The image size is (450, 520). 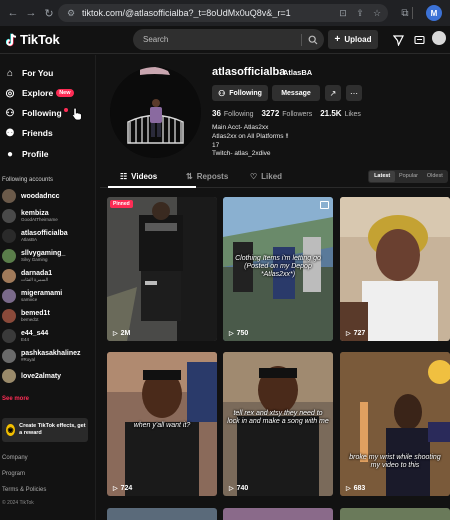 What do you see at coordinates (45, 430) in the screenshot?
I see `effects-promo-button: ◉ Create TikTok effects, get a reward` at bounding box center [45, 430].